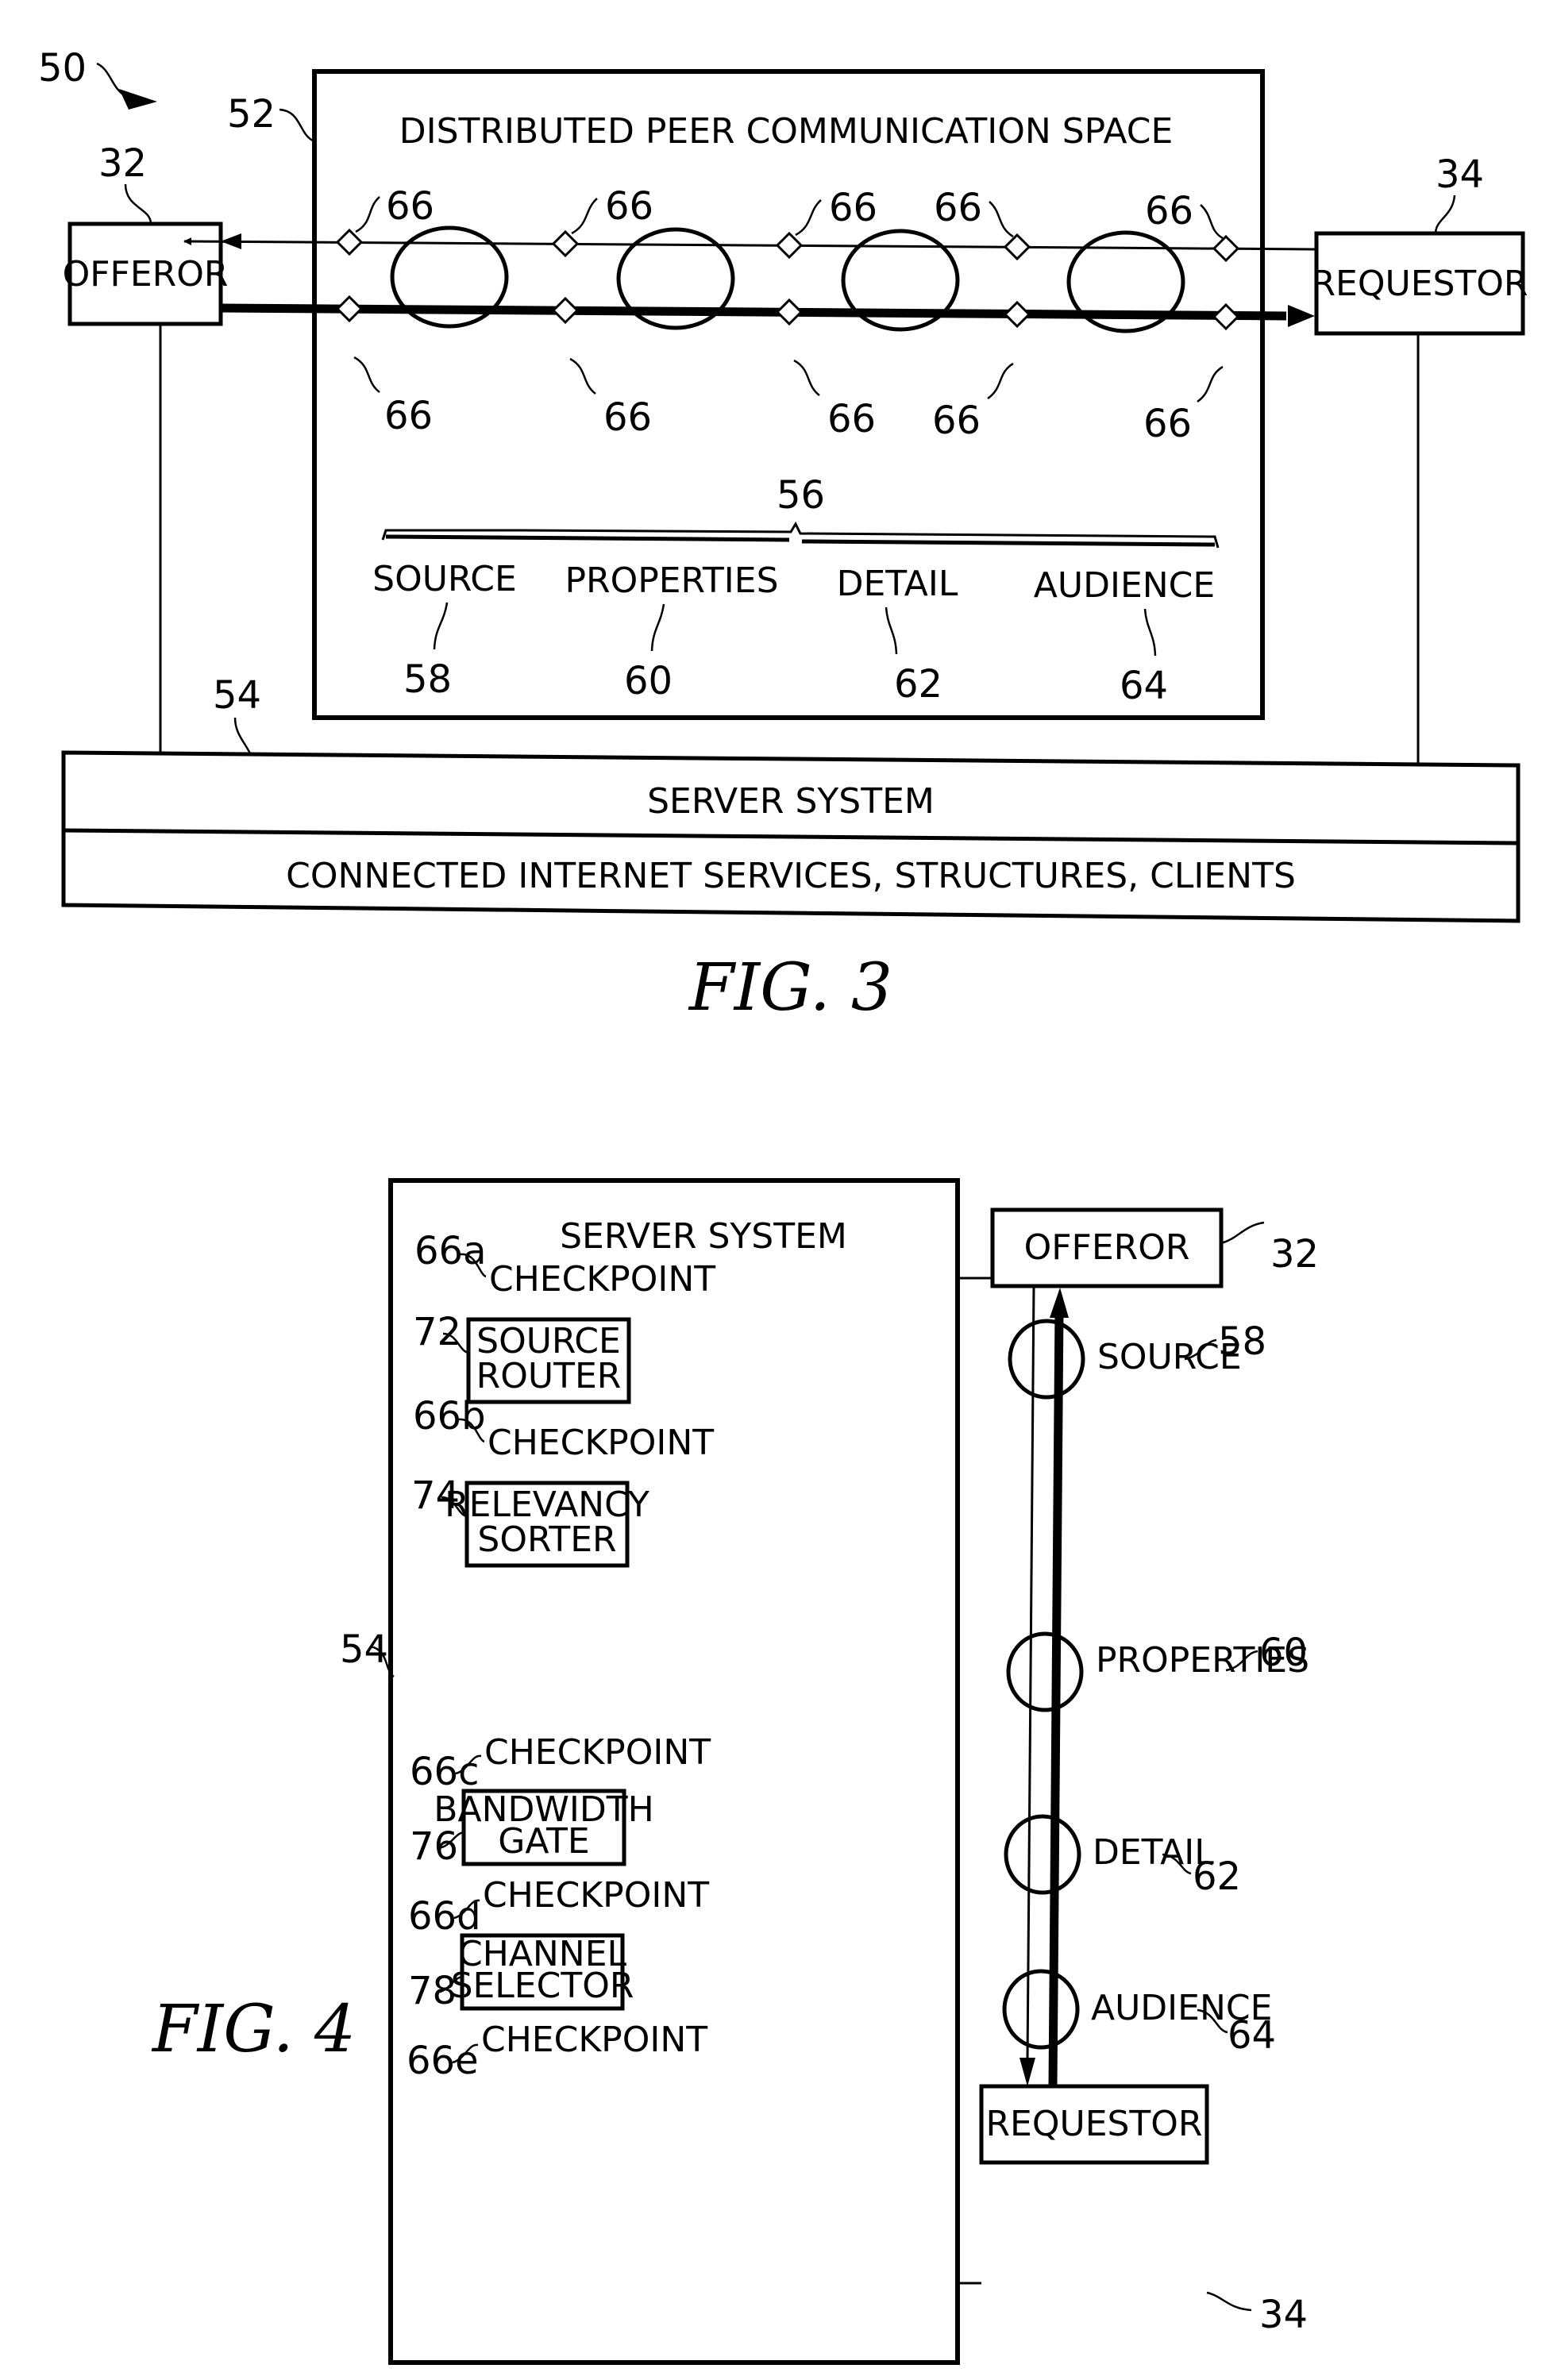  Describe the element at coordinates (231, 241) in the screenshot. I see `return-arrowhead-icon` at that location.